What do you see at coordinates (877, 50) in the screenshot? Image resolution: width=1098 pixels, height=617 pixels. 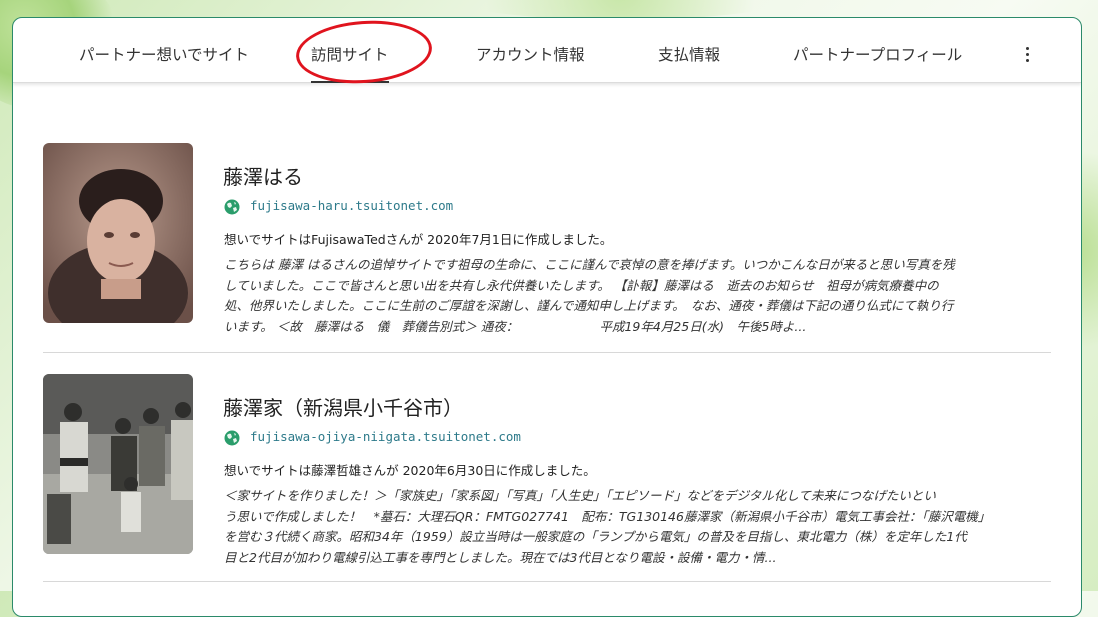 I see `tab-partner-profile: パートナープロフィール` at bounding box center [877, 50].